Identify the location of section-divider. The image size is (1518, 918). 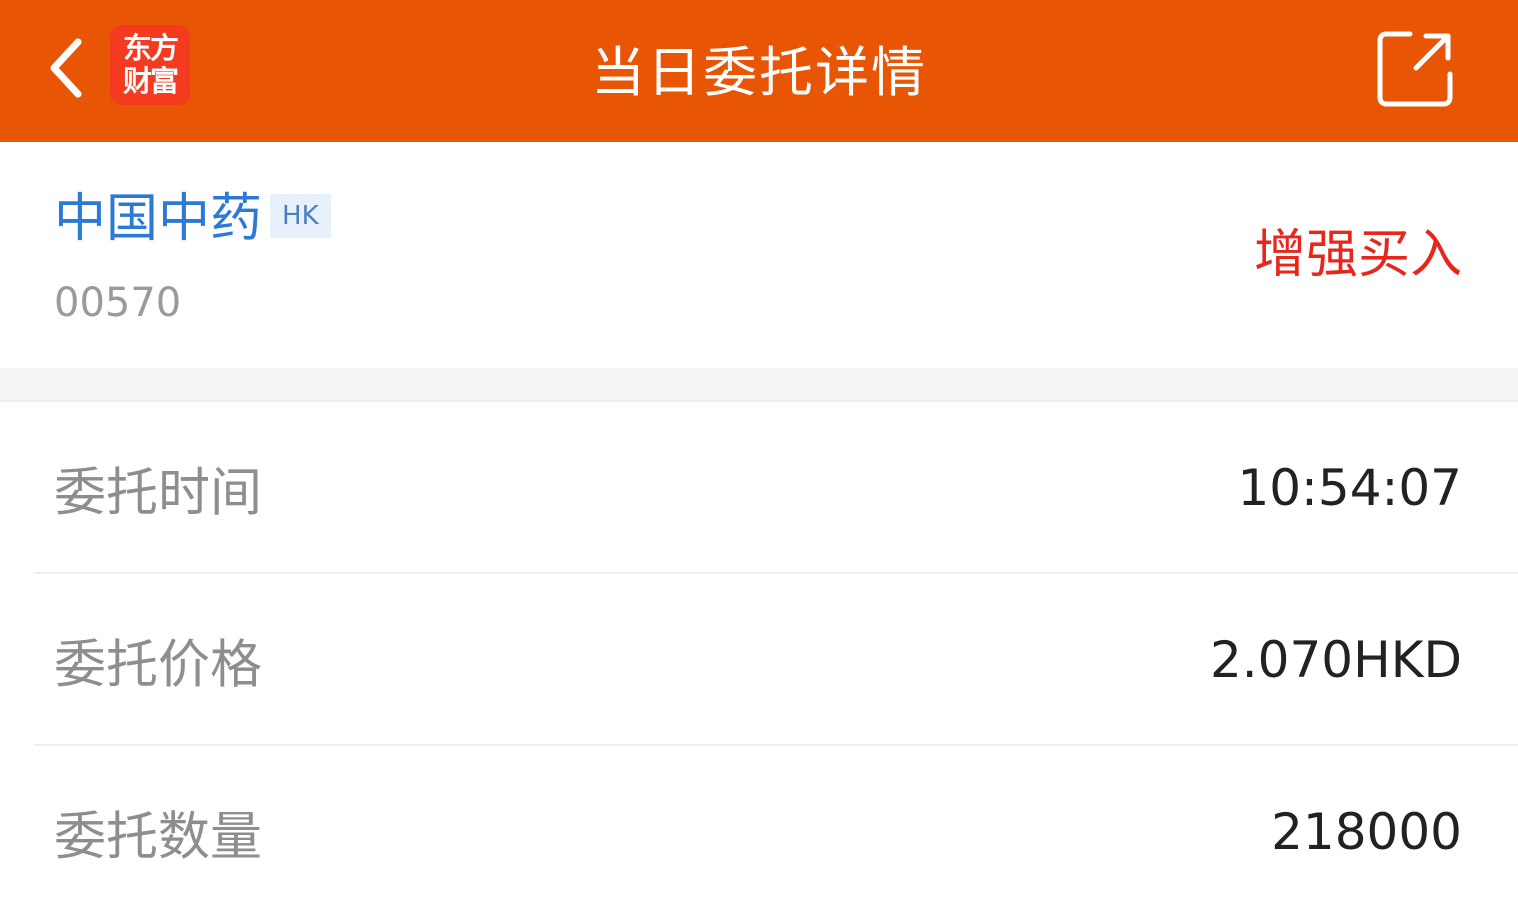
(759, 385).